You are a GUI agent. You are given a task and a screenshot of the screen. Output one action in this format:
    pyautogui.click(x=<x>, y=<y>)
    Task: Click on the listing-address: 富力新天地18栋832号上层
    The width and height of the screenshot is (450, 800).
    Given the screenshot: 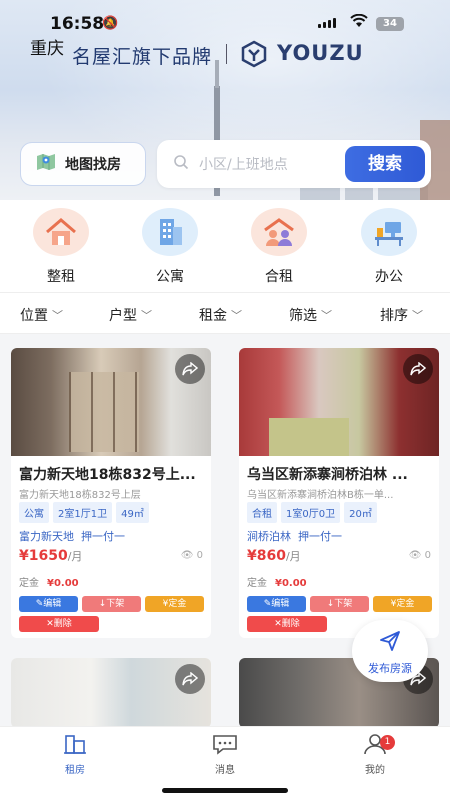 What is the action you would take?
    pyautogui.click(x=80, y=495)
    